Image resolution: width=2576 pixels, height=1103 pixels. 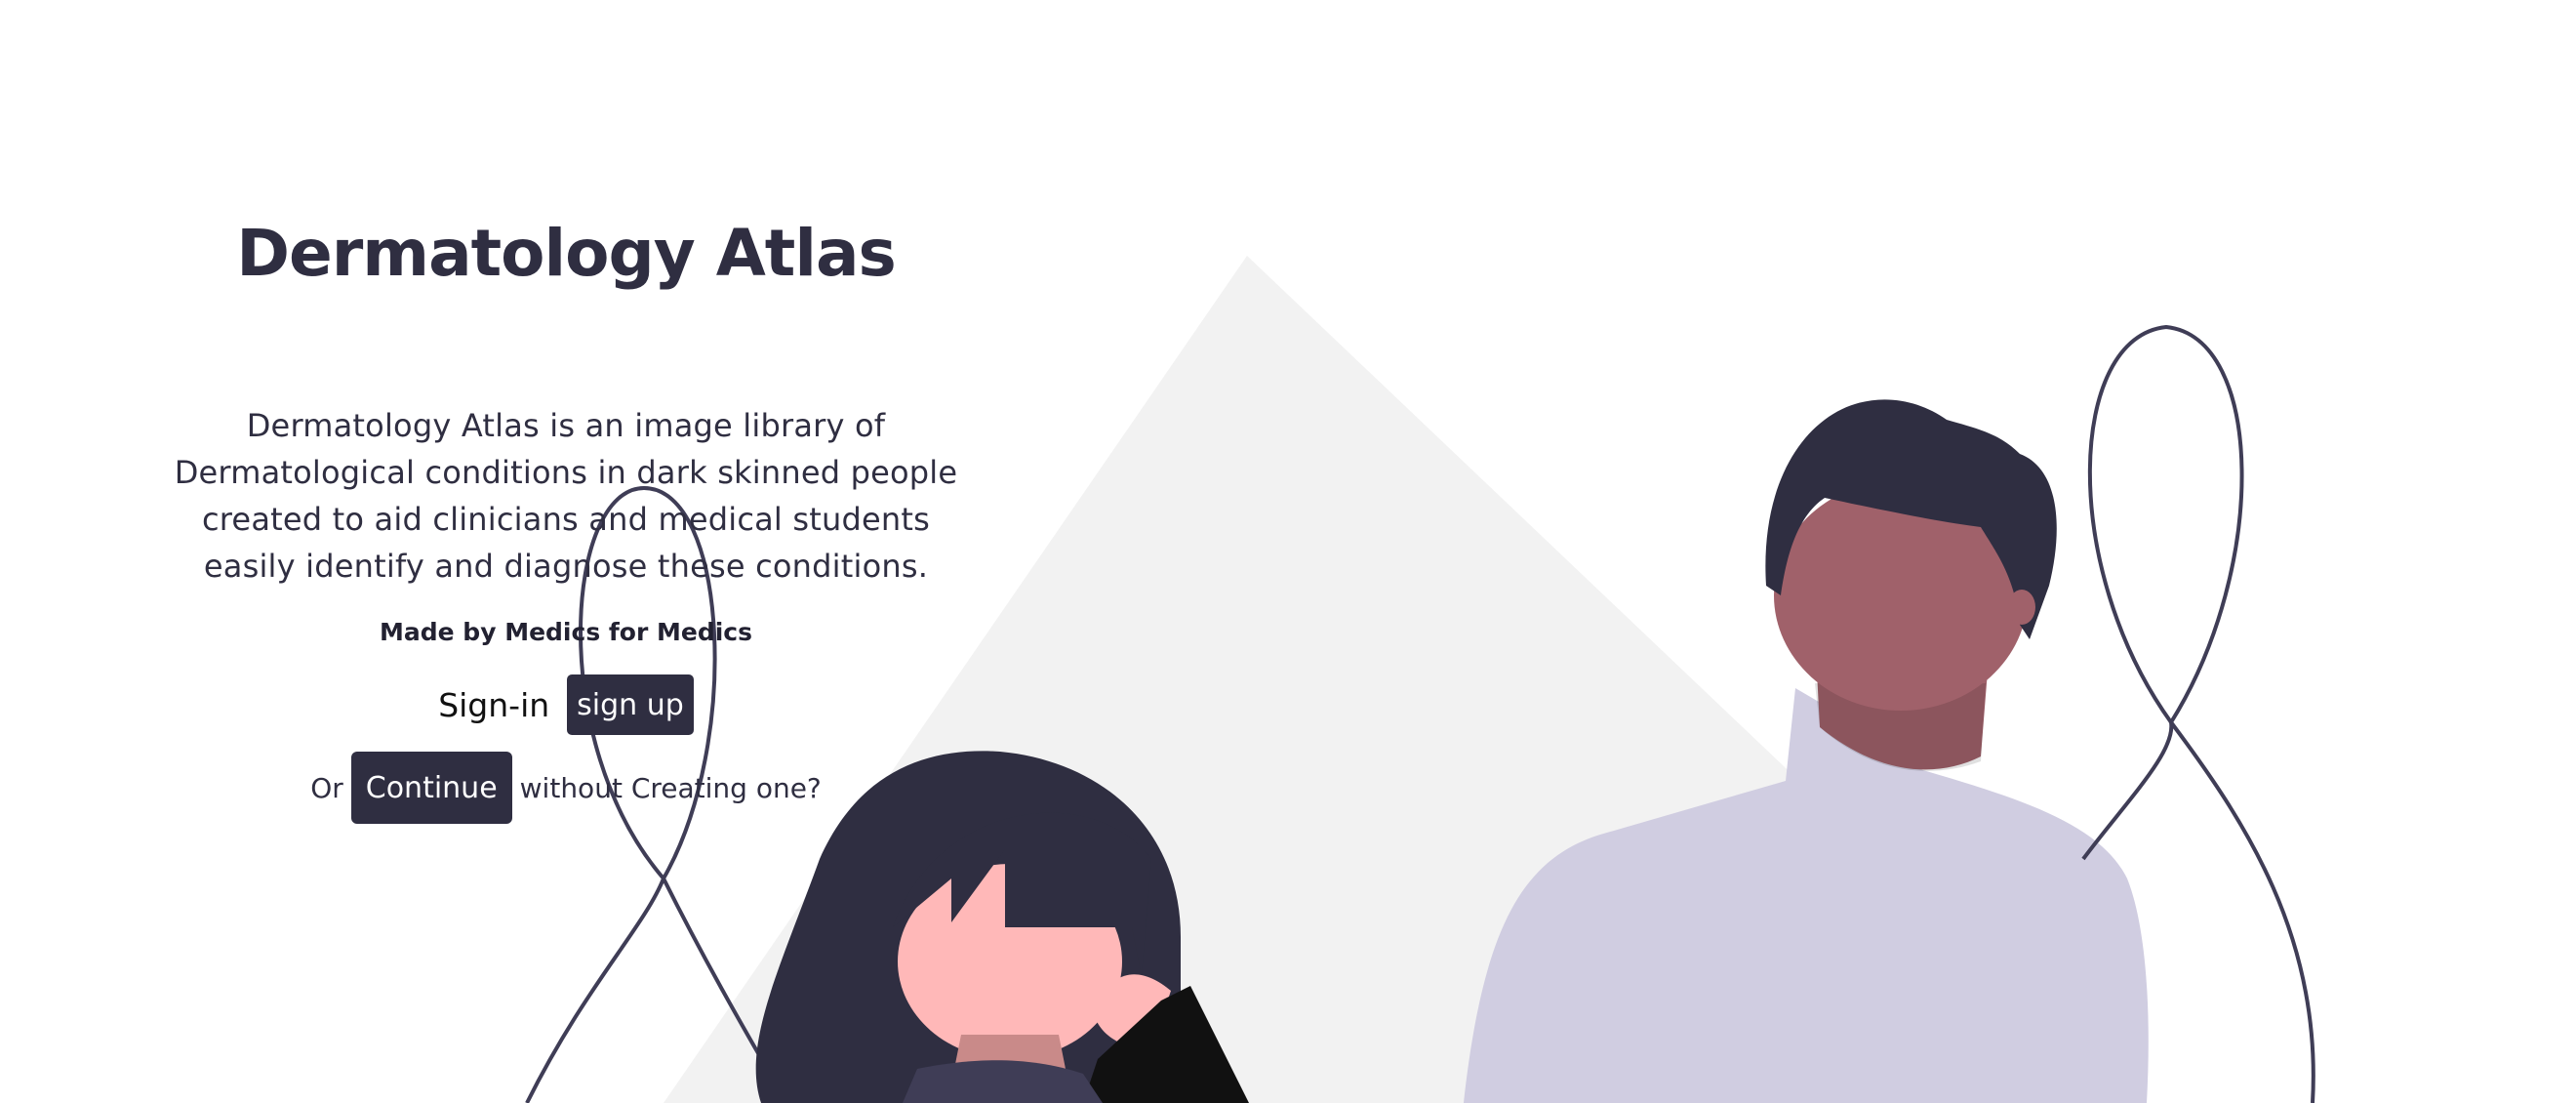 I want to click on guest-continue-row: Or Continue without Creating one?, so click(x=566, y=788).